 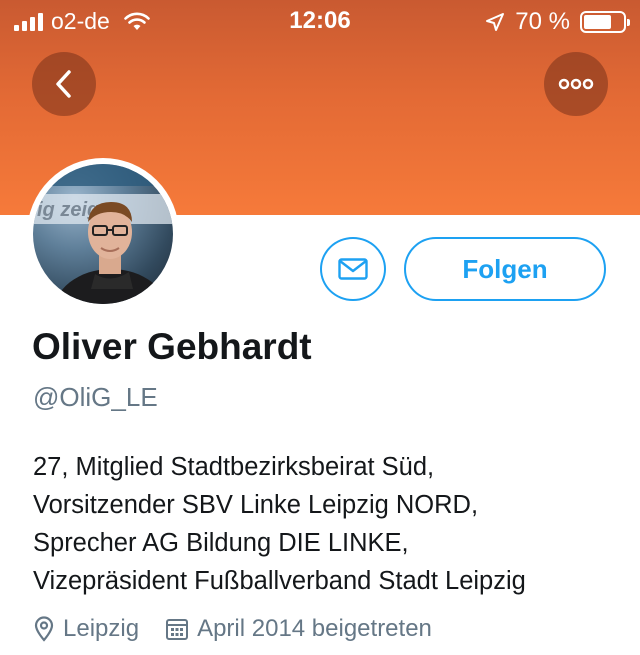 I want to click on avatar: ig zeig, so click(x=103, y=234).